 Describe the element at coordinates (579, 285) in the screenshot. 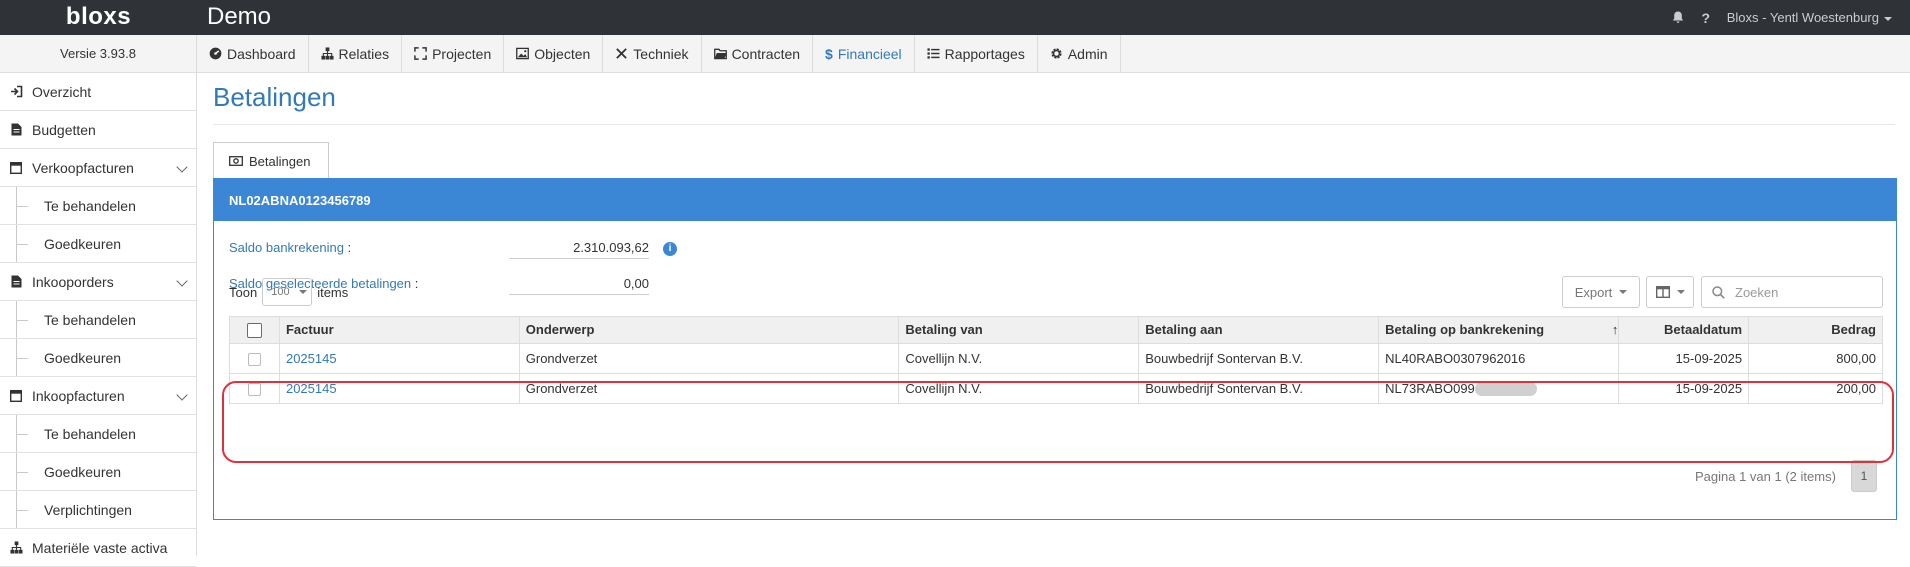

I see `saldo-selected-value: 0,00` at that location.